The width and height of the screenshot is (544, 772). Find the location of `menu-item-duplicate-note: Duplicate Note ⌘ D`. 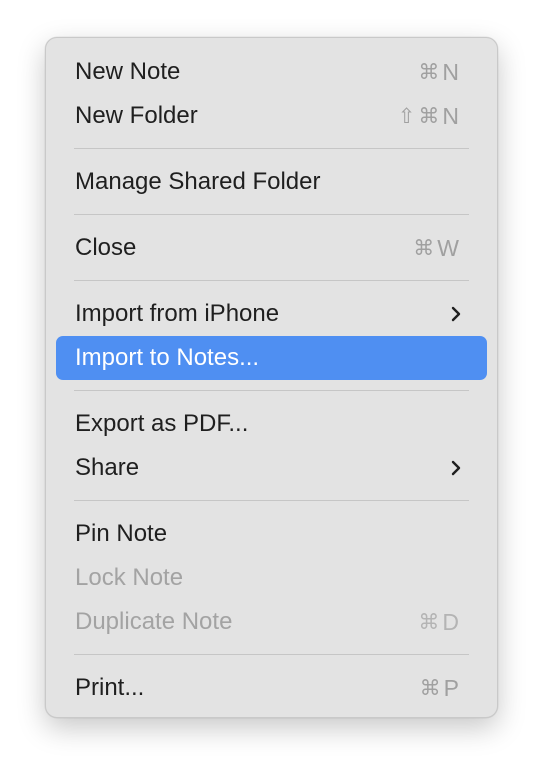

menu-item-duplicate-note: Duplicate Note ⌘ D is located at coordinates (271, 622).